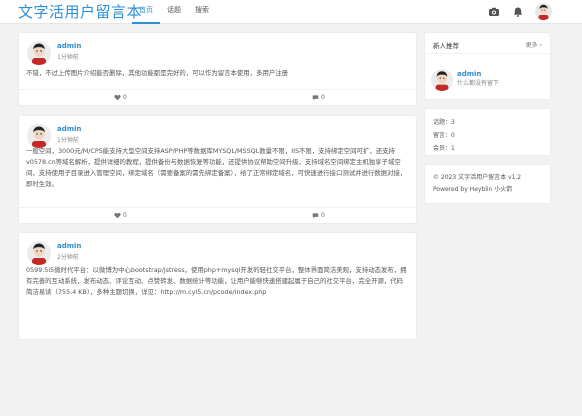  I want to click on user-item: admin 什么都没有留下, so click(465, 80).